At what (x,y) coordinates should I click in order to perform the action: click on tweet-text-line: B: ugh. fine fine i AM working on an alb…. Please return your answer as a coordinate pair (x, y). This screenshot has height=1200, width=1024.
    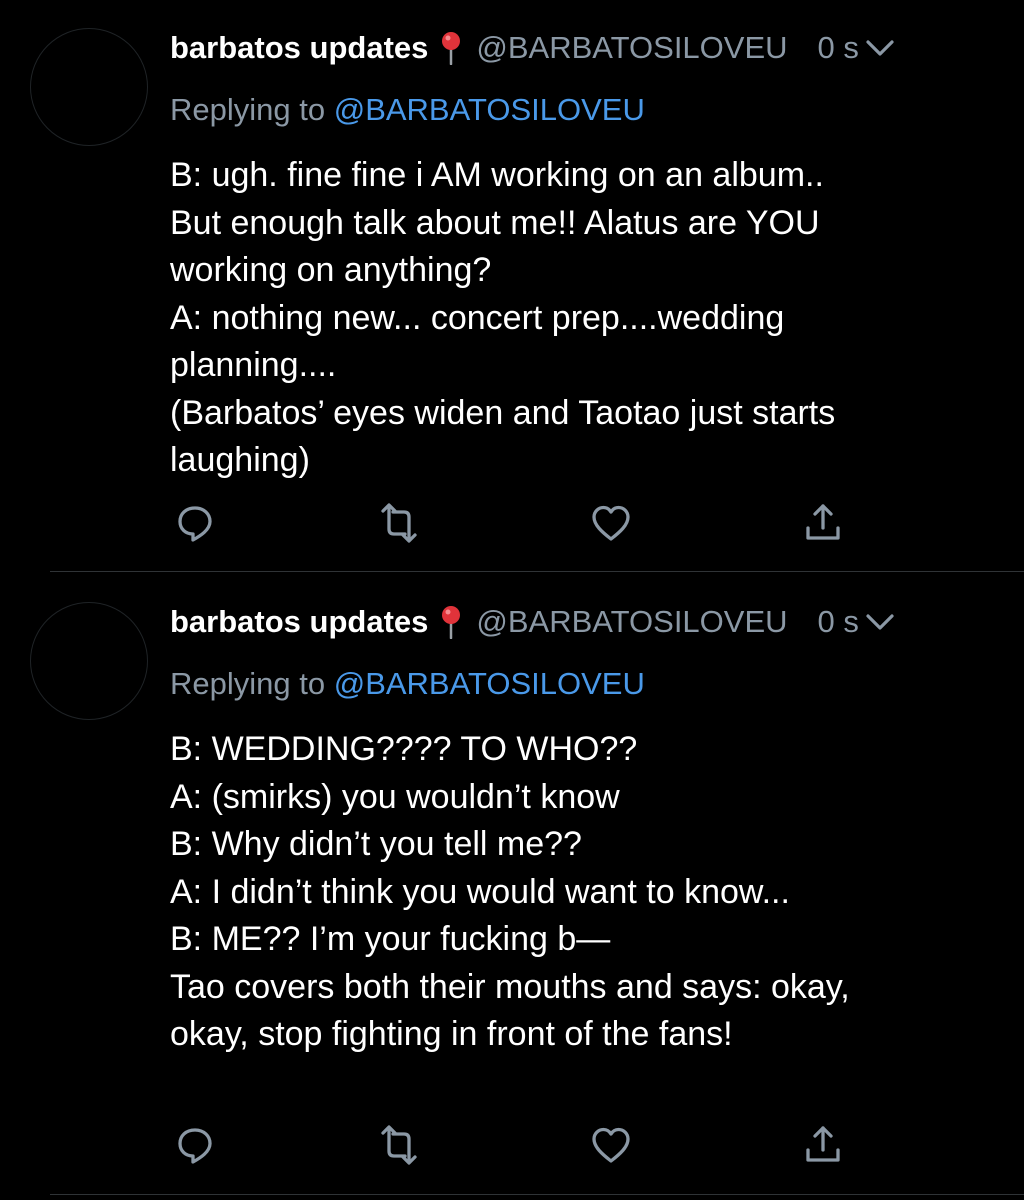
    Looking at the image, I should click on (497, 175).